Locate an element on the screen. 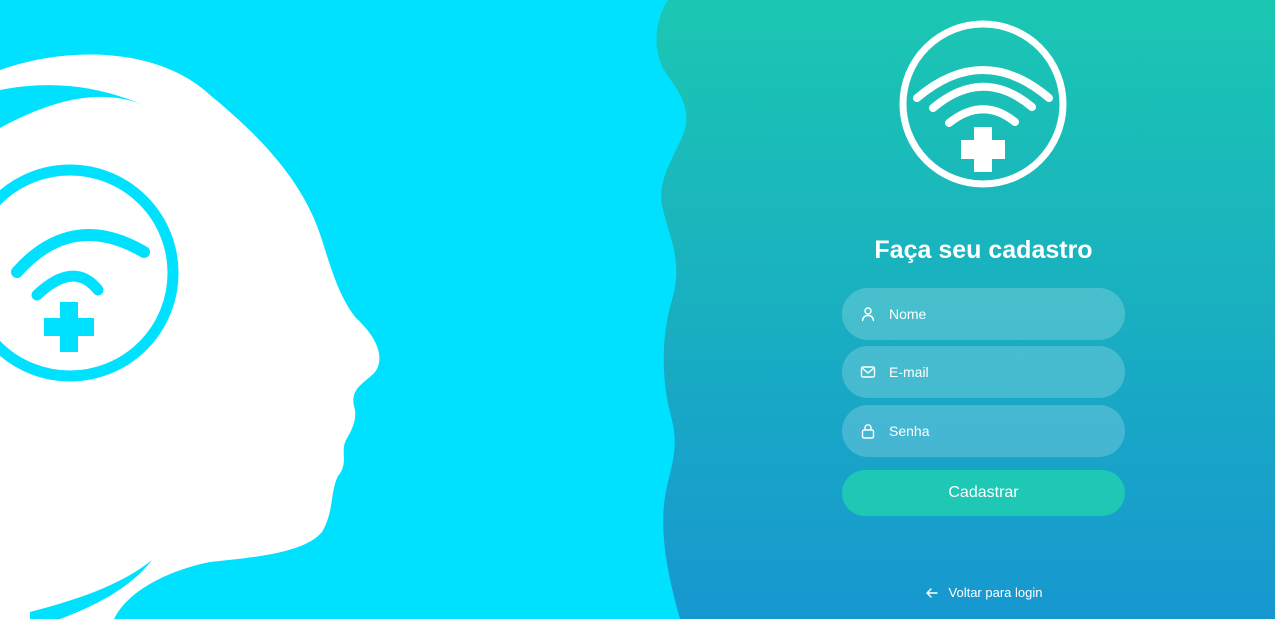 Image resolution: width=1275 pixels, height=619 pixels. back-to-login-label: Voltar para login is located at coordinates (995, 592).